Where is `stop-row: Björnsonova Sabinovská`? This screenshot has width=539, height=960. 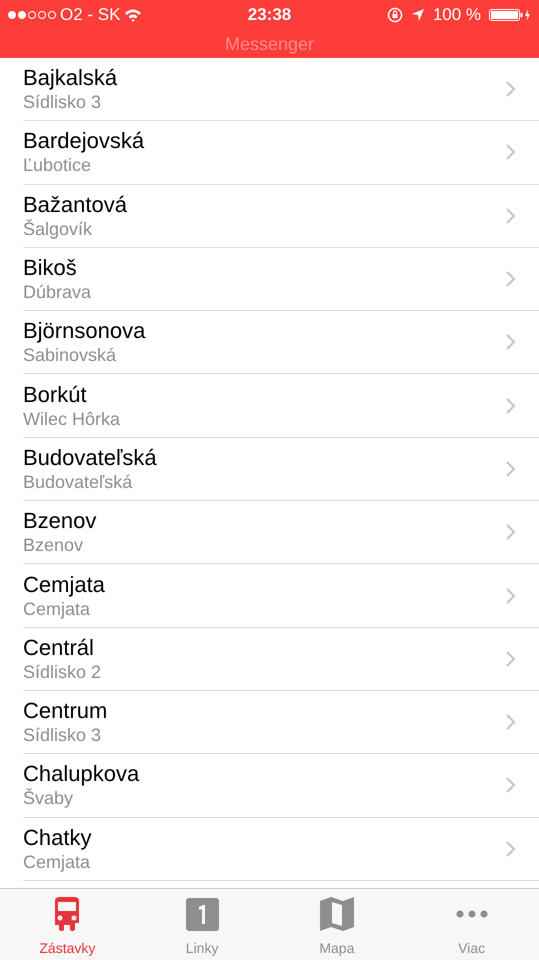
stop-row: Björnsonova Sabinovská is located at coordinates (269, 342).